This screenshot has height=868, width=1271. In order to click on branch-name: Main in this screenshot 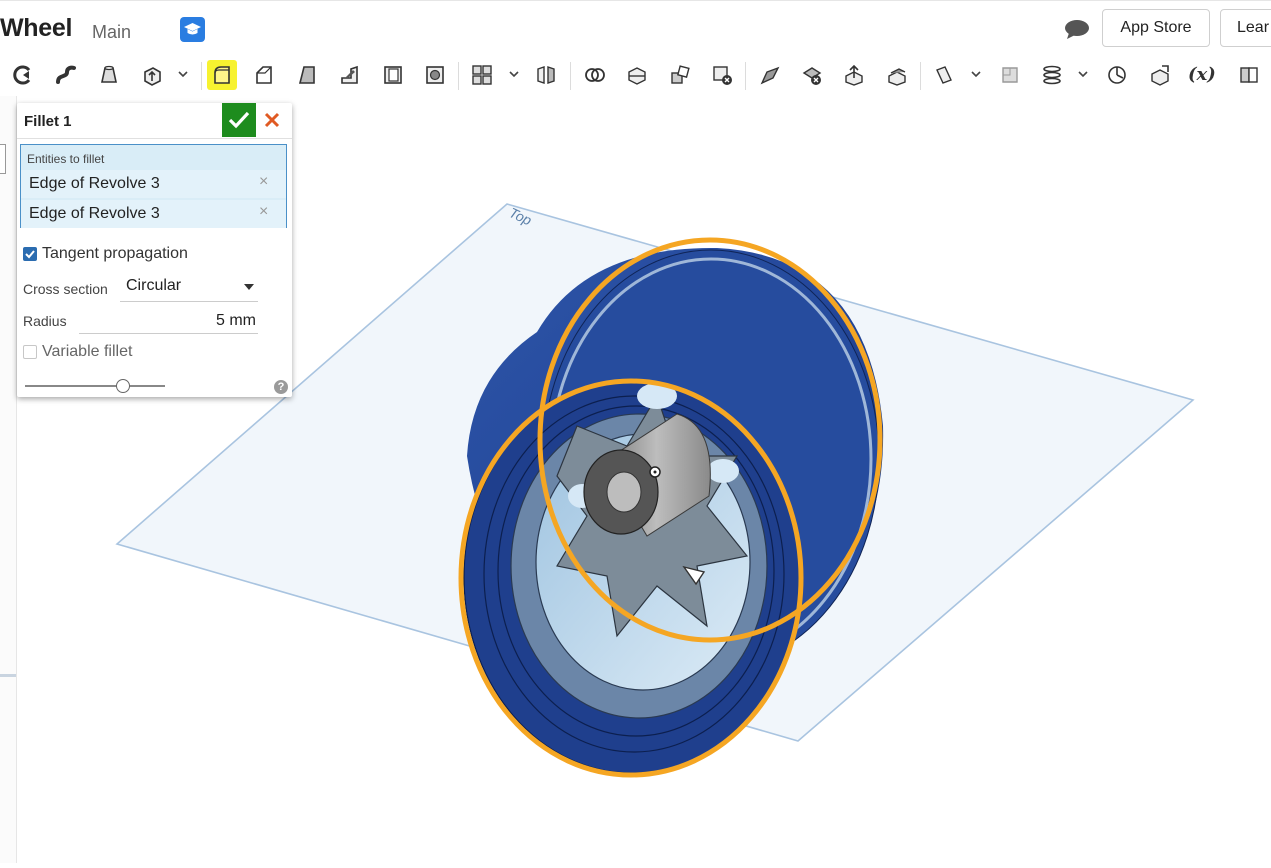, I will do `click(111, 32)`.